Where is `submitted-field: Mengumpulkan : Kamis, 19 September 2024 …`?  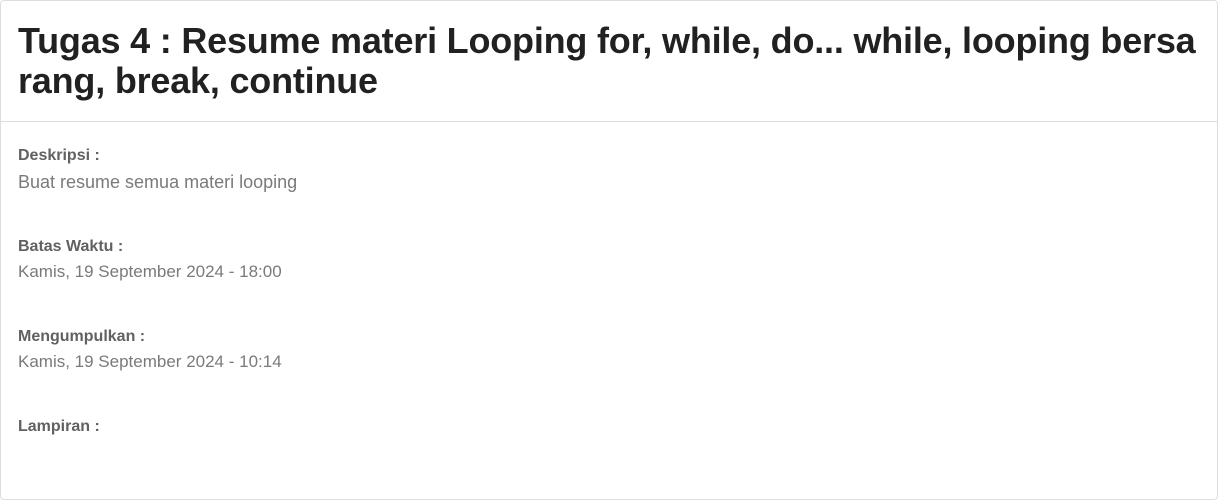
submitted-field: Mengumpulkan : Kamis, 19 September 2024 … is located at coordinates (609, 350).